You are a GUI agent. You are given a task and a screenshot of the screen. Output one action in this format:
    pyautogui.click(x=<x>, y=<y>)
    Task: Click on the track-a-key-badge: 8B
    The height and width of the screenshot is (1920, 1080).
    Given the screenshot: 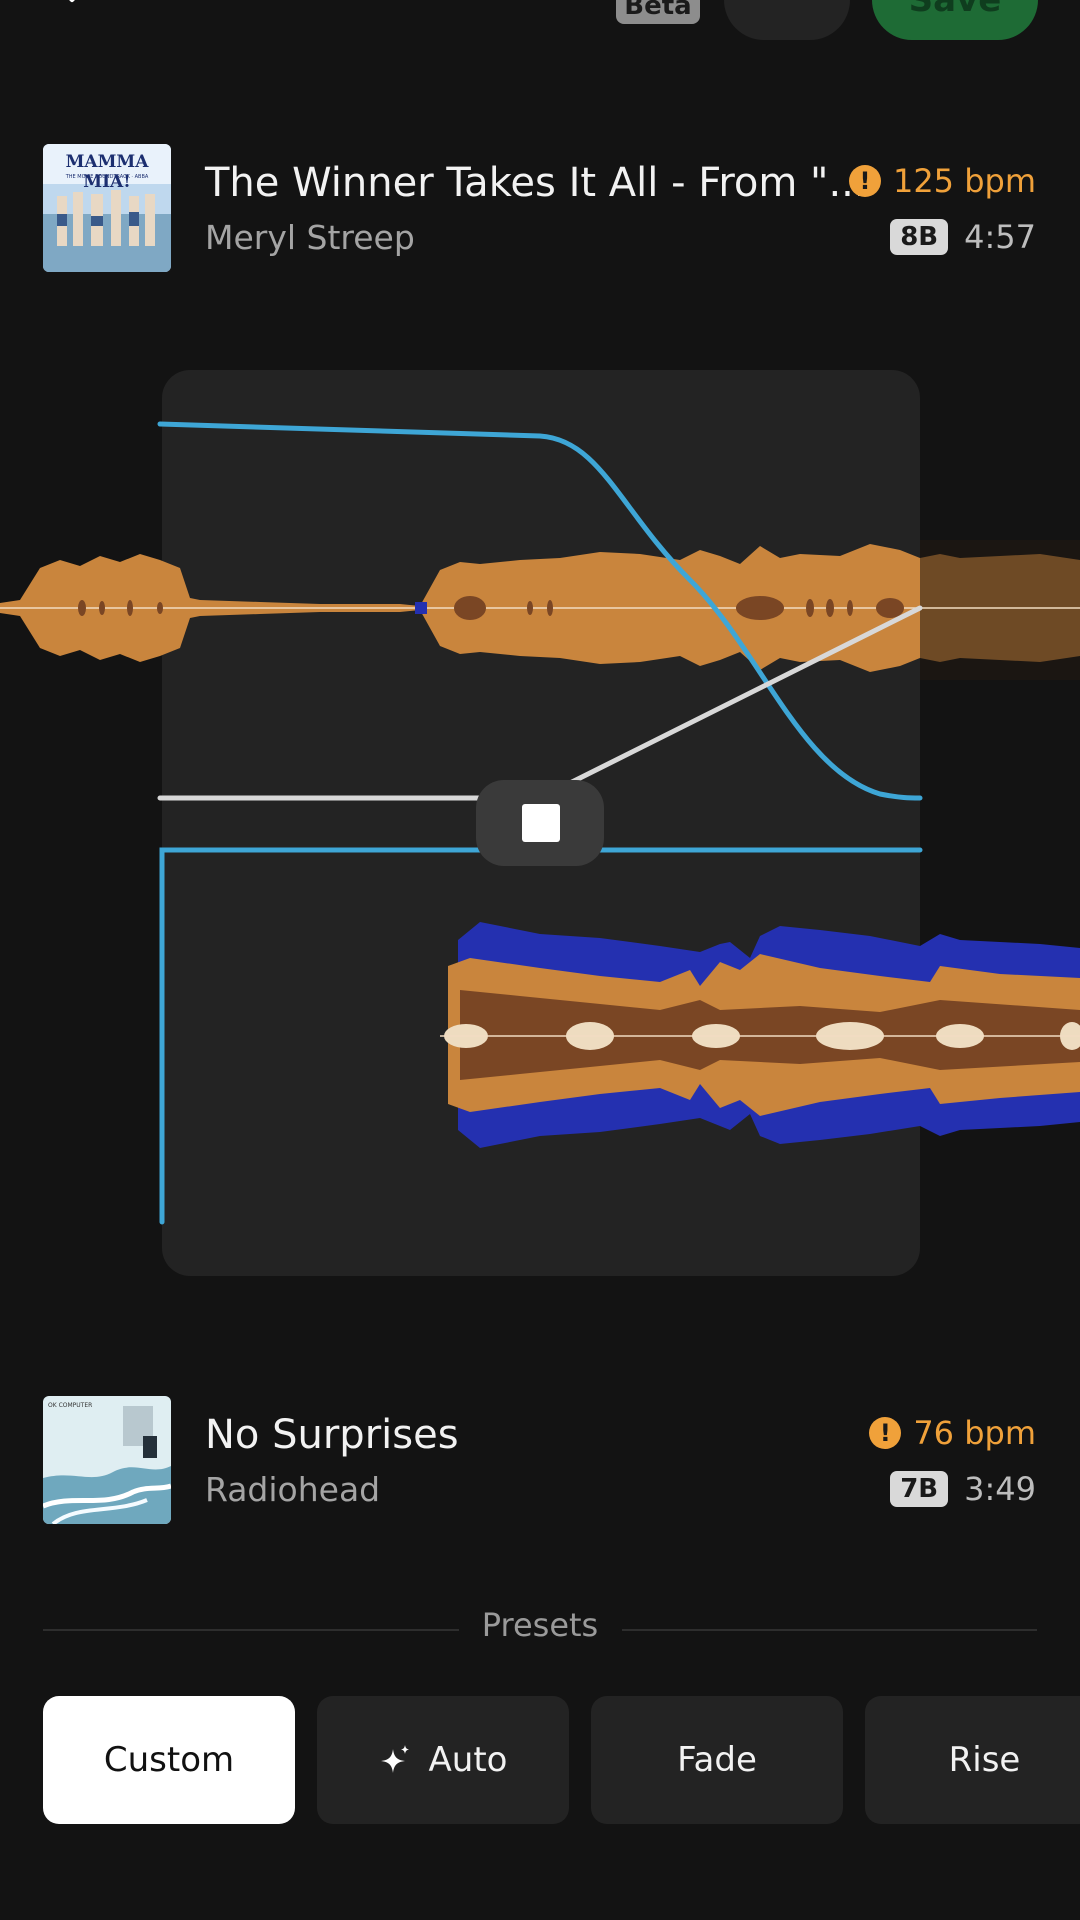 What is the action you would take?
    pyautogui.click(x=919, y=237)
    